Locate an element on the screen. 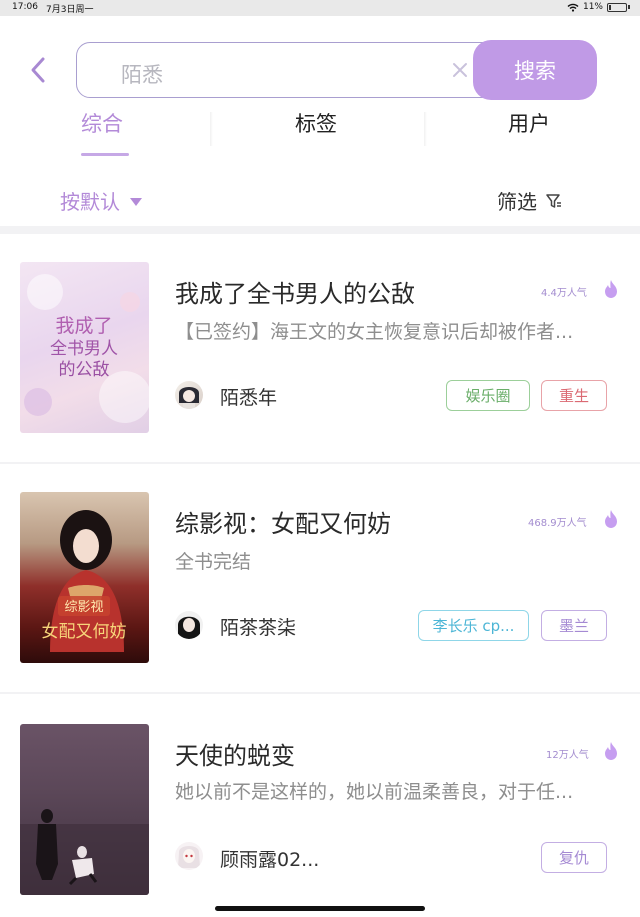 The height and width of the screenshot is (917, 640). filter-button: 筛选 is located at coordinates (530, 200).